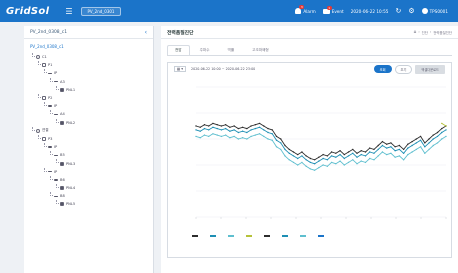 Image resolution: width=458 pixels, height=273 pixels. Describe the element at coordinates (88, 155) in the screenshot. I see `tree-node: B5` at that location.